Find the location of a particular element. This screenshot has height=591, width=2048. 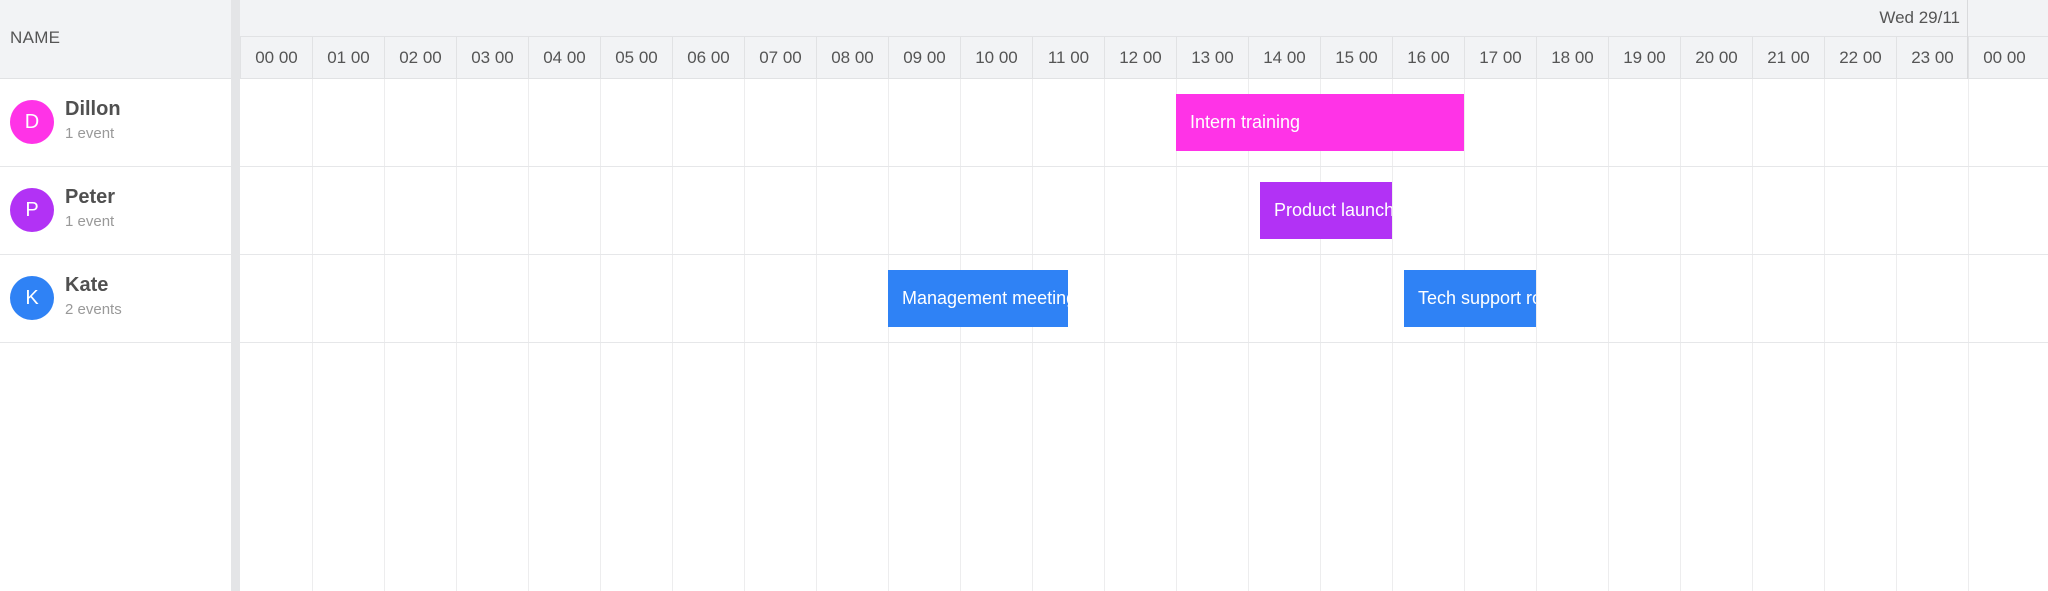

day-header: Wed 29/11 is located at coordinates (1144, 18).